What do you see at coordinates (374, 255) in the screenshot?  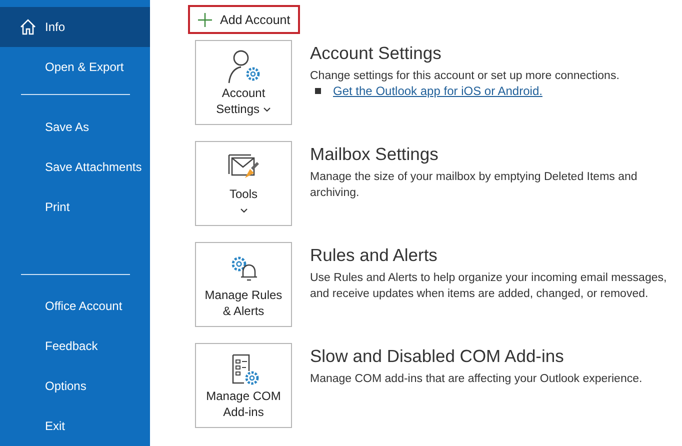 I see `section-title: Rules and Alerts` at bounding box center [374, 255].